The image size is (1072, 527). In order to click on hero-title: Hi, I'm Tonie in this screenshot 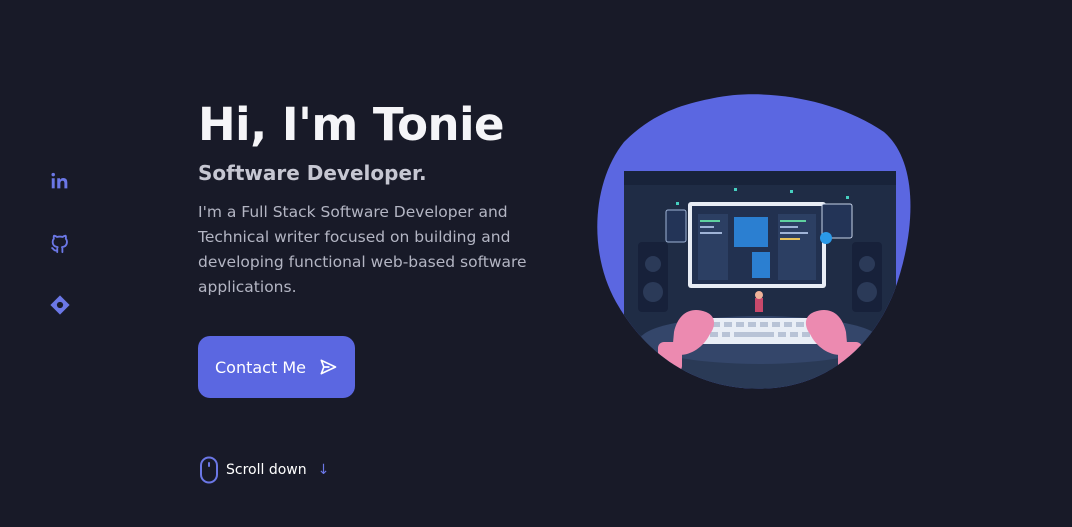, I will do `click(351, 124)`.